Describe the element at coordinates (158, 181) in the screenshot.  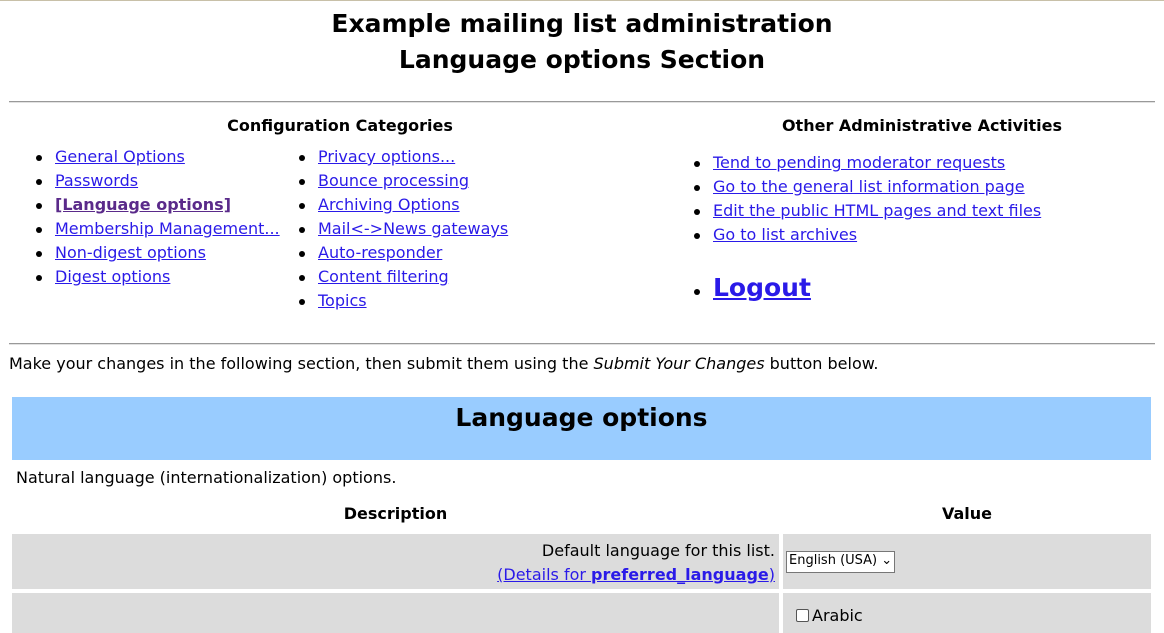
I see `category-item: Passwords` at that location.